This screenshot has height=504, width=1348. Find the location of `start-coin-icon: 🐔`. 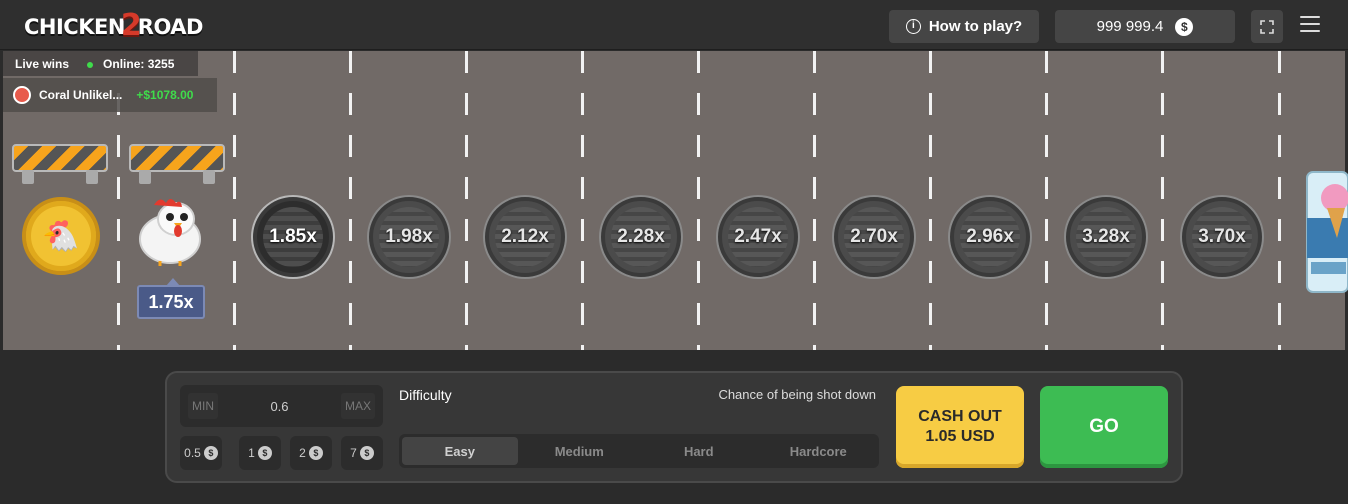

start-coin-icon: 🐔 is located at coordinates (61, 236).